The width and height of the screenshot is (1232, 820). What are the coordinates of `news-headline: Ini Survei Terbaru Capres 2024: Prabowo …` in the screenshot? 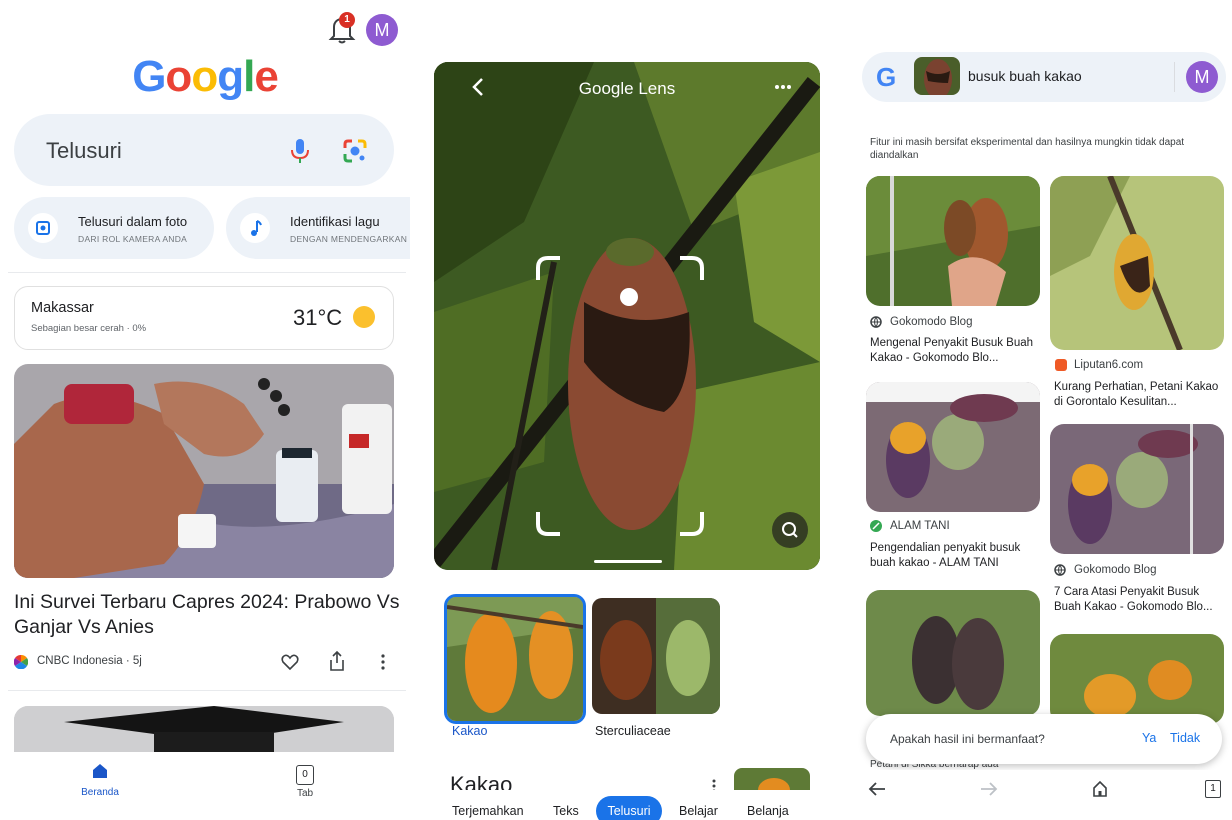 It's located at (209, 615).